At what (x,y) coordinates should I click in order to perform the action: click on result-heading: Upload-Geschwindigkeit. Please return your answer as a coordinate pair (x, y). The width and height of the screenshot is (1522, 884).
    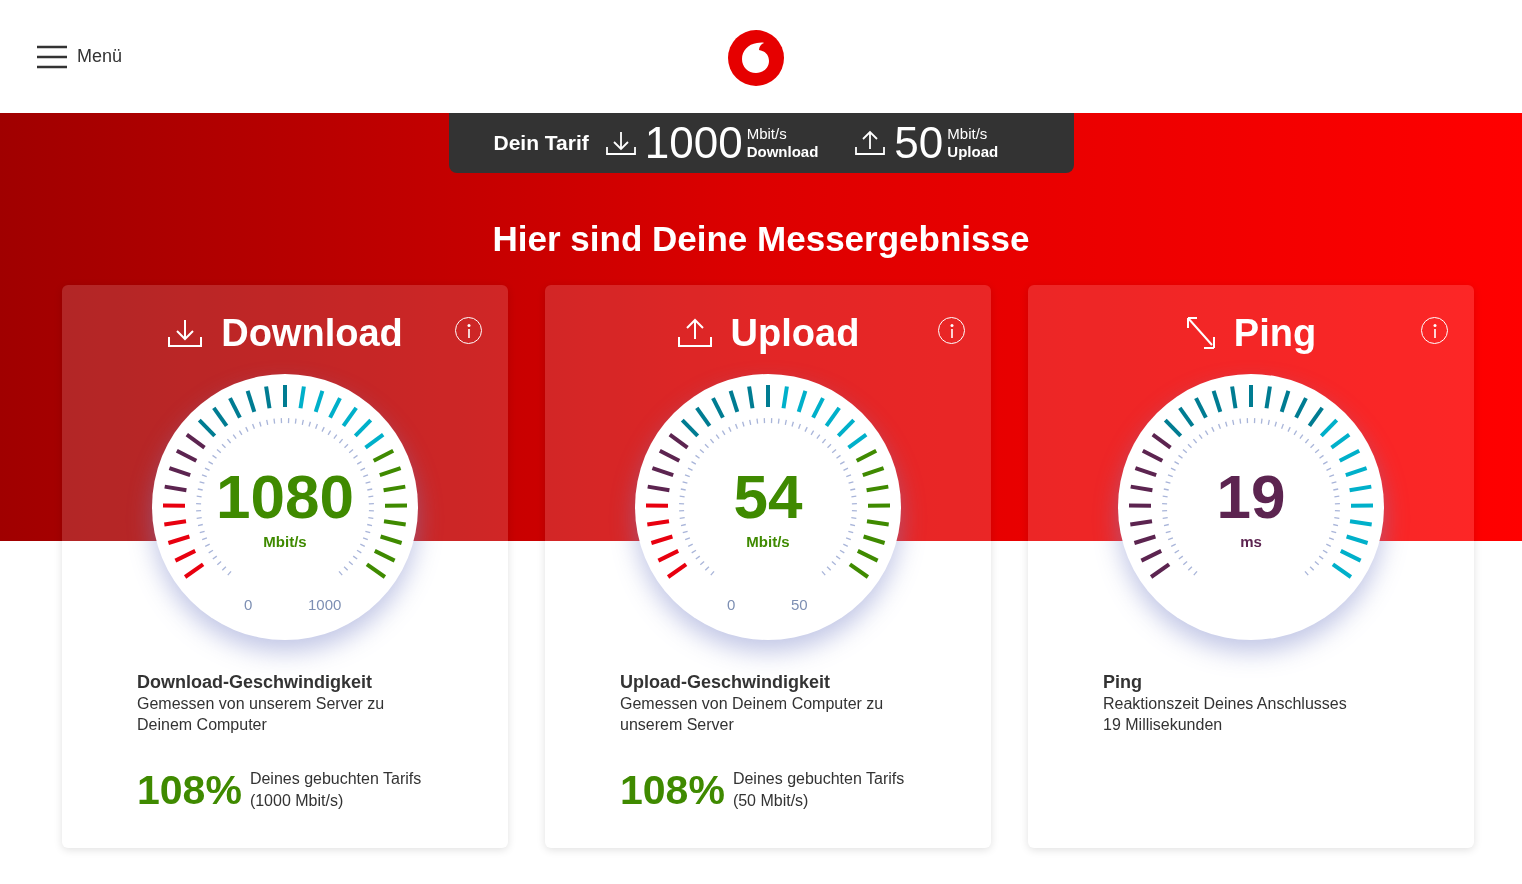
    Looking at the image, I should click on (726, 682).